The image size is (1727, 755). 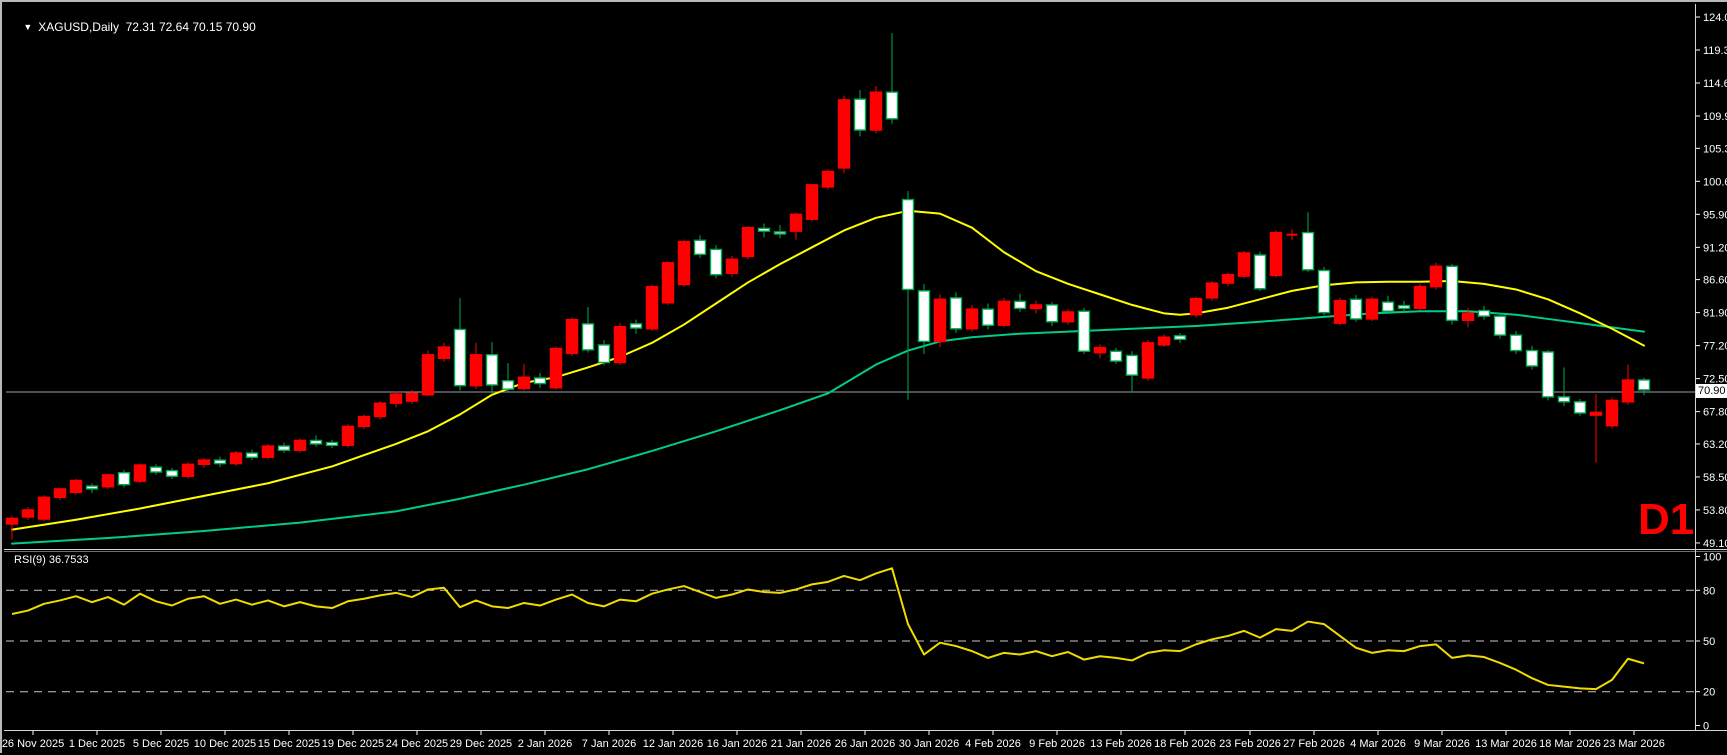 What do you see at coordinates (1715, 314) in the screenshot?
I see `price-axis-label: 81.90` at bounding box center [1715, 314].